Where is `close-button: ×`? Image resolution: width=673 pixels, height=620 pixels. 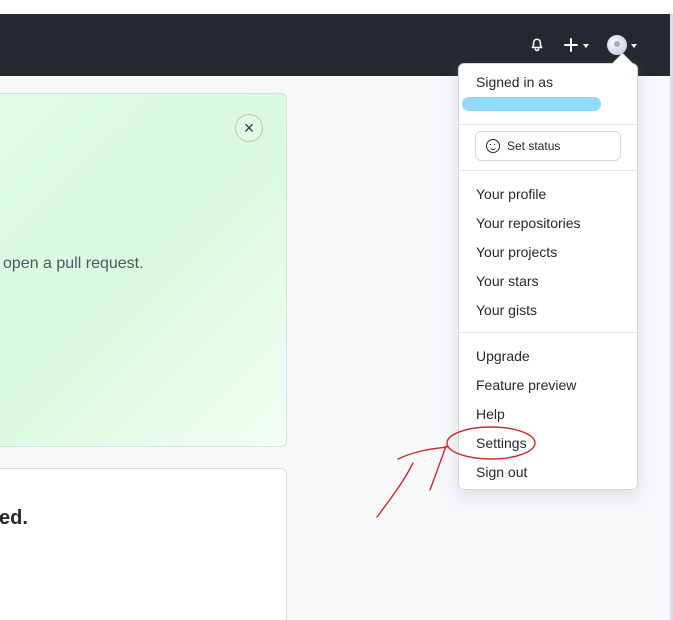 close-button: × is located at coordinates (249, 128).